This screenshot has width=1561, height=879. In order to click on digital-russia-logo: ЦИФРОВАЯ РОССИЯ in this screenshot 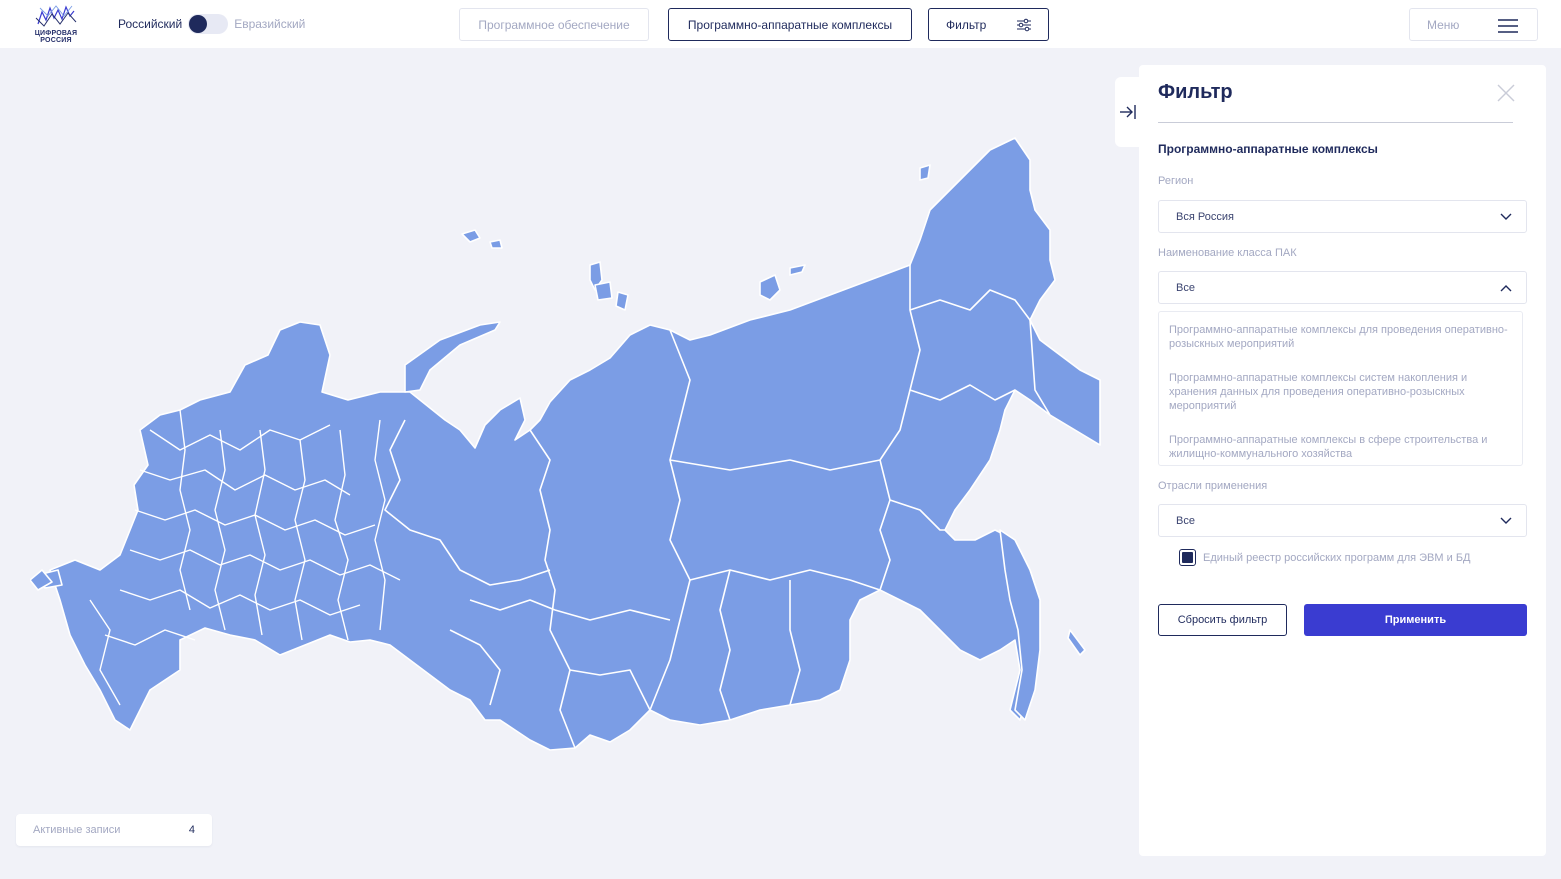, I will do `click(56, 24)`.